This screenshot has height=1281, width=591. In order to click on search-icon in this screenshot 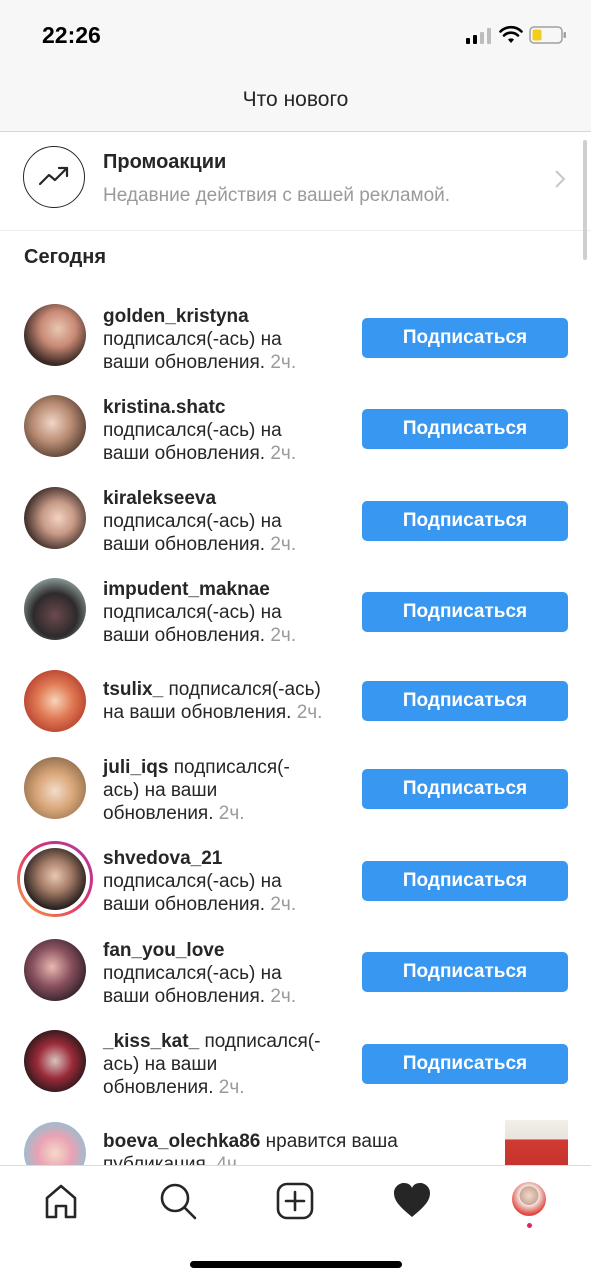, I will do `click(178, 1201)`.